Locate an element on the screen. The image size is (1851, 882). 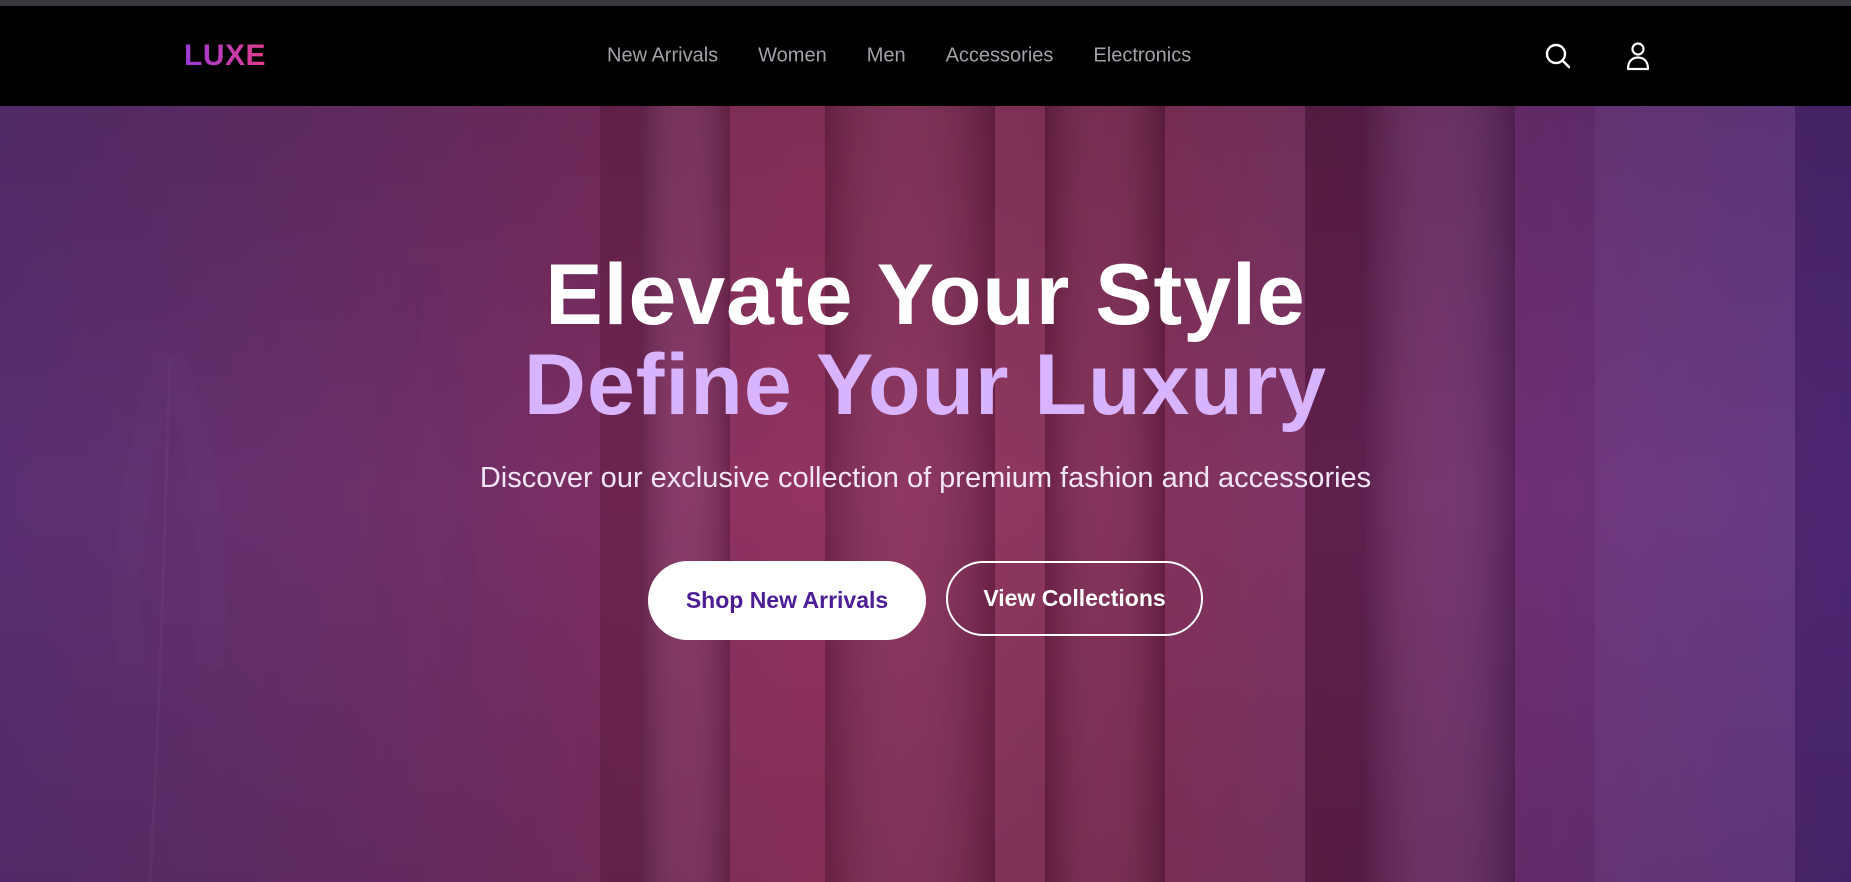
brand-logo: LUXE is located at coordinates (225, 56).